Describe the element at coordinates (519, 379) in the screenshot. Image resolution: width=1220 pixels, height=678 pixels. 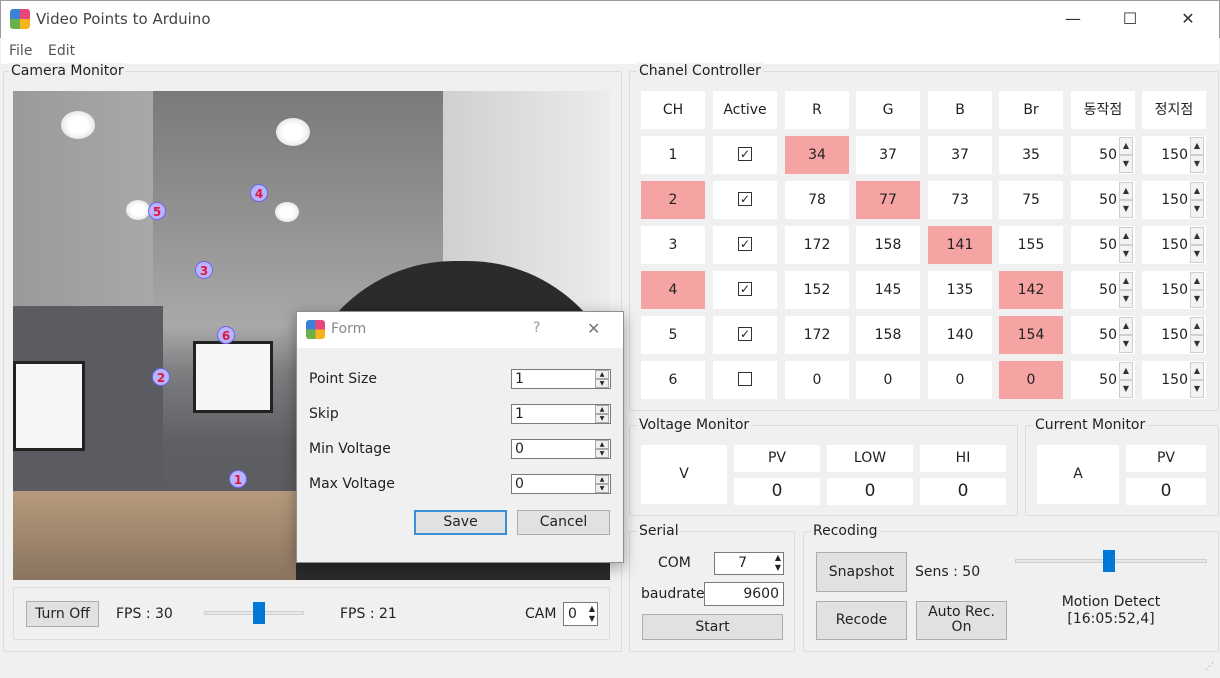
I see `point-size-value: 1` at that location.